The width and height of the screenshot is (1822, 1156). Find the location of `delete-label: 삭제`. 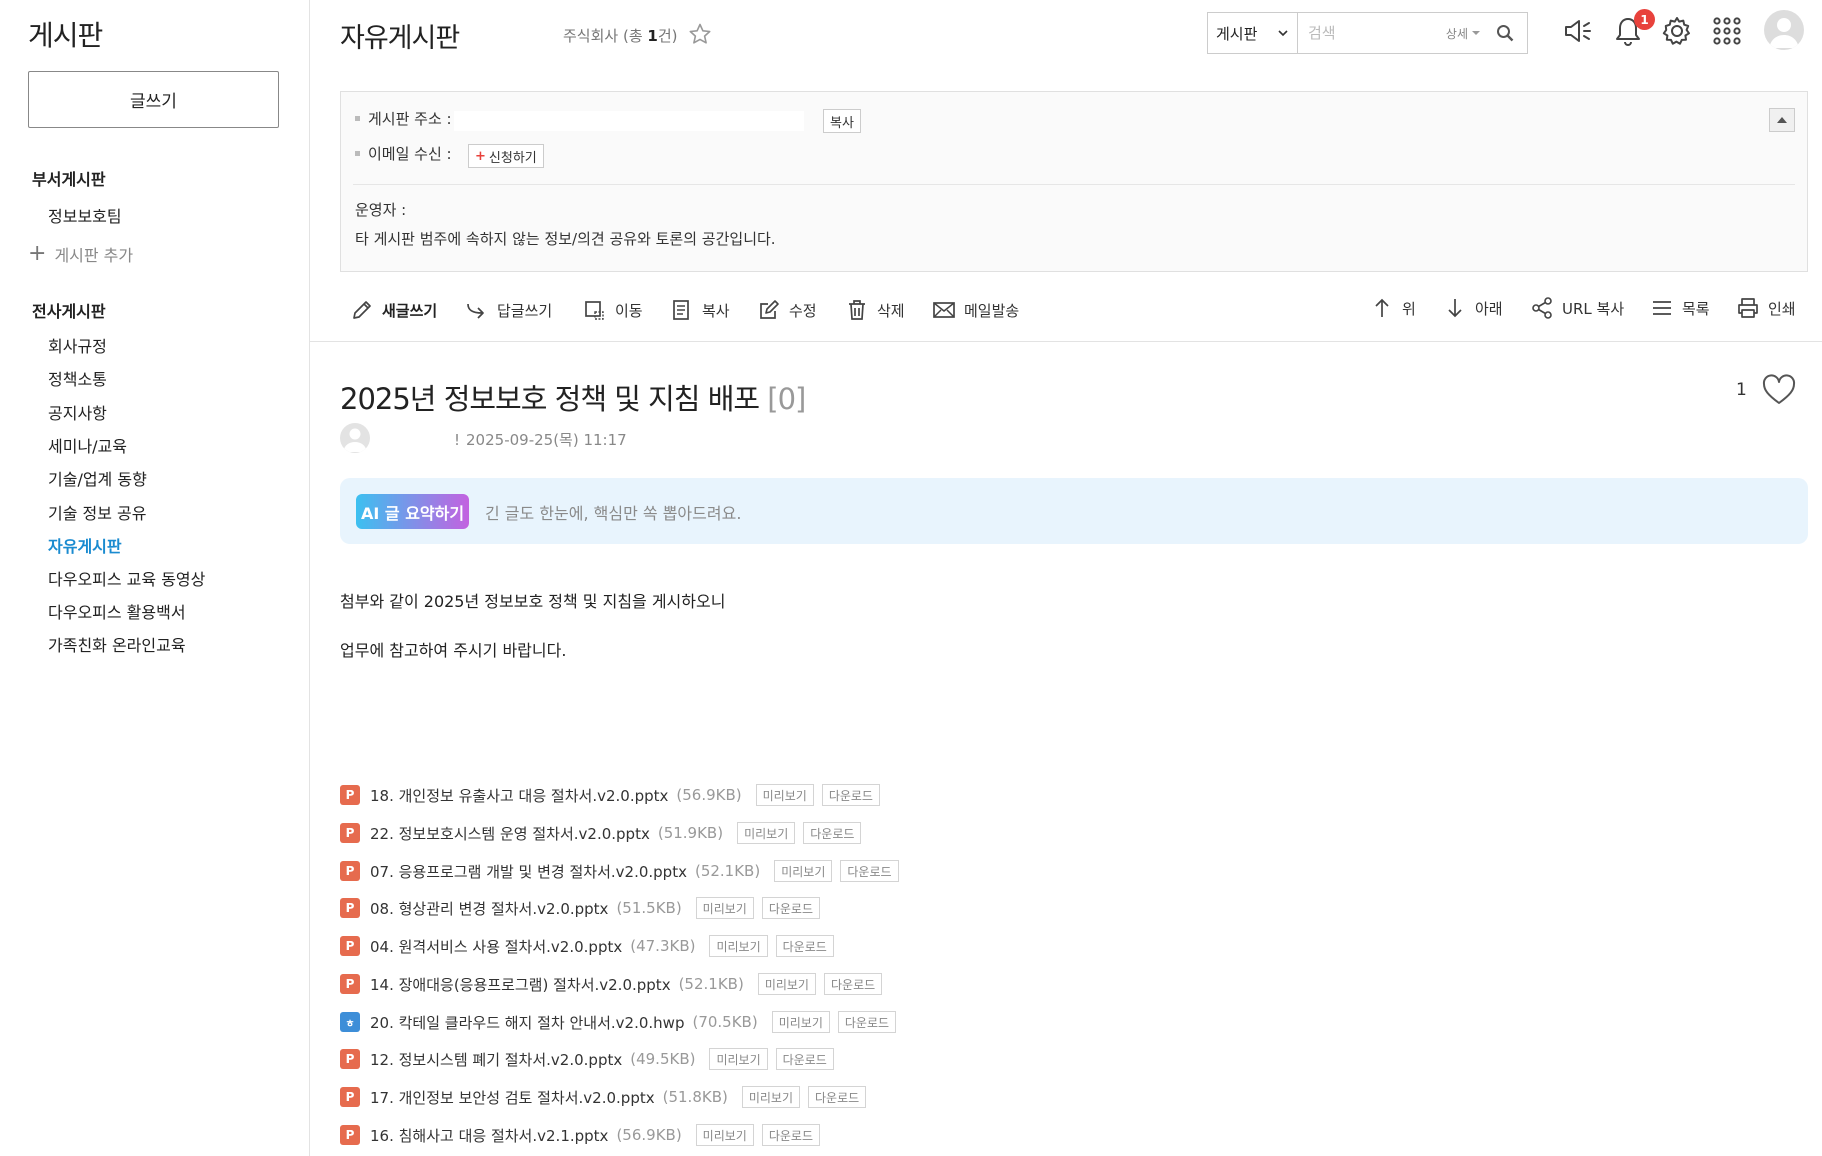

delete-label: 삭제 is located at coordinates (891, 310).